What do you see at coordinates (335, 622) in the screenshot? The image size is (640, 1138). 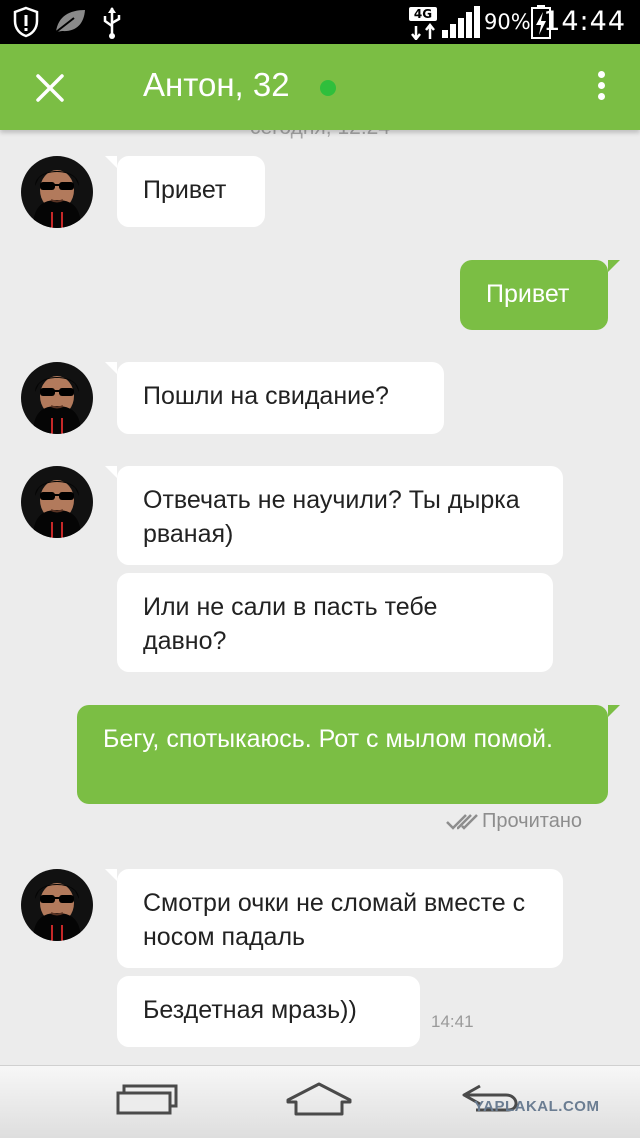 I see `message-incoming: Или не сали в пасть тебе давно?` at bounding box center [335, 622].